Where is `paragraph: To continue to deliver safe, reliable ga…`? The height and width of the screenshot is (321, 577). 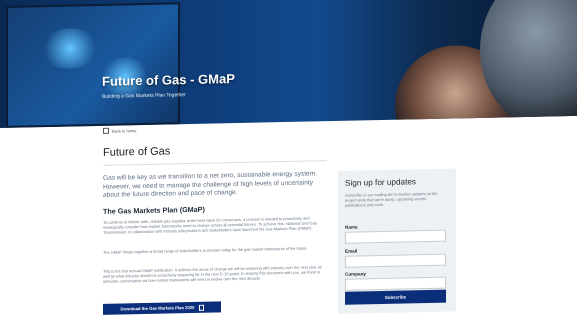
paragraph: To continue to deliver safe, reliable ga… is located at coordinates (210, 225).